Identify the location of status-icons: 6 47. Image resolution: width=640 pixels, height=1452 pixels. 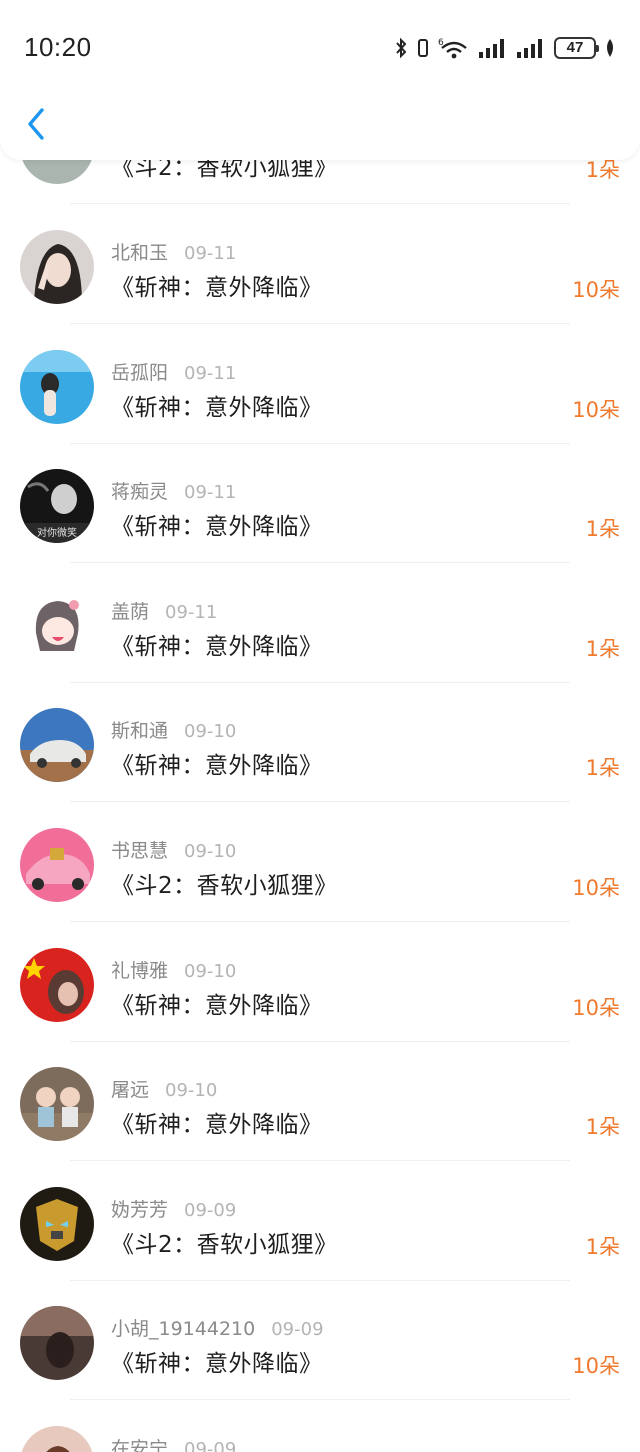
(505, 48).